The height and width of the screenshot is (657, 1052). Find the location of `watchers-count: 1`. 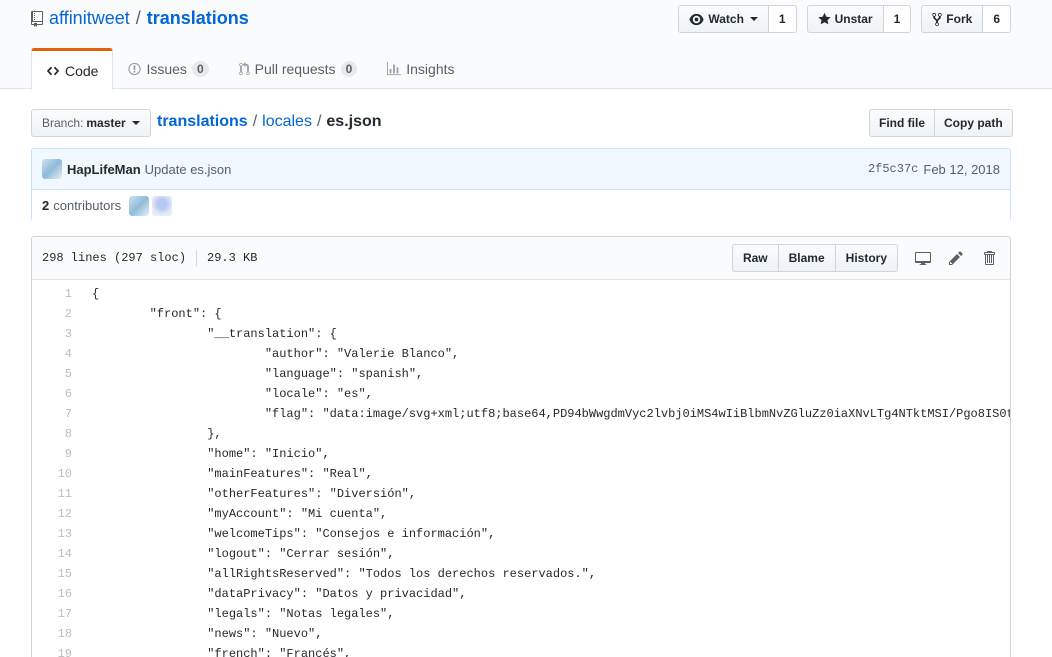

watchers-count: 1 is located at coordinates (782, 19).